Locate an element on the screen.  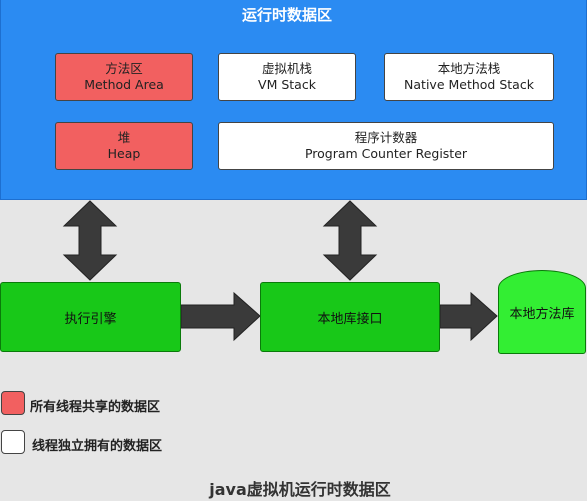
double-arrow-engine is located at coordinates (90, 240).